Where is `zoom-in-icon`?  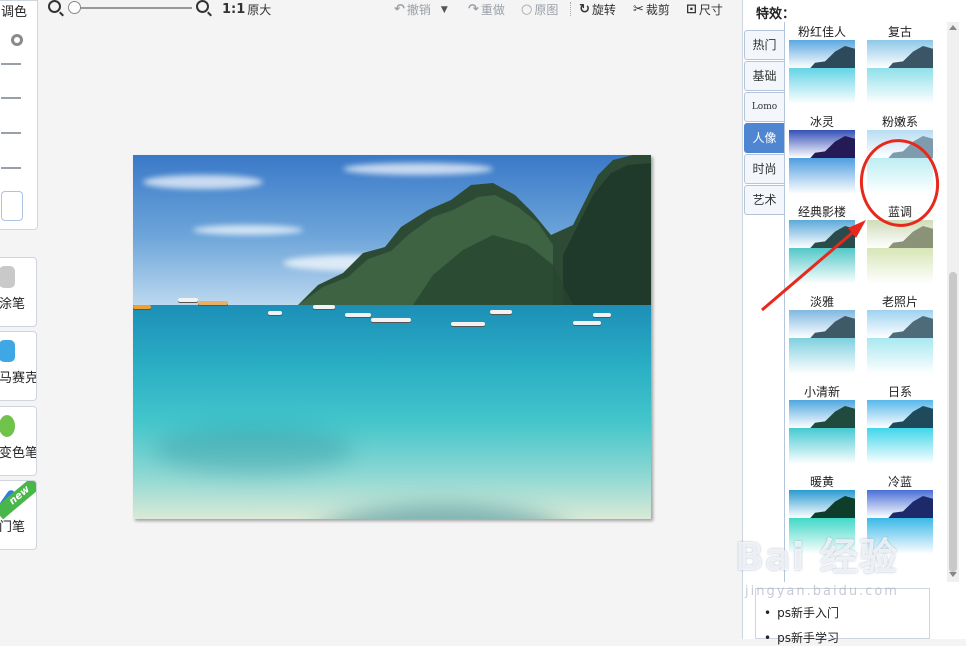 zoom-in-icon is located at coordinates (202, 6).